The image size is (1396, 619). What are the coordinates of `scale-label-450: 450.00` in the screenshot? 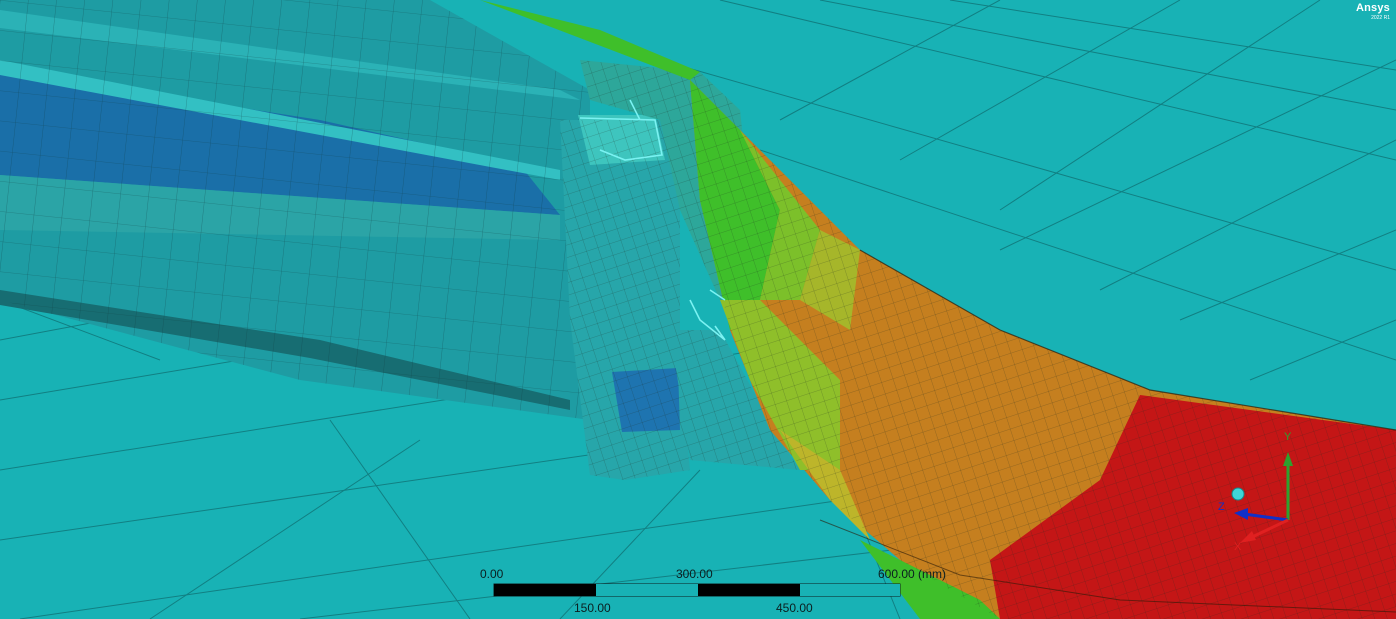 It's located at (794, 608).